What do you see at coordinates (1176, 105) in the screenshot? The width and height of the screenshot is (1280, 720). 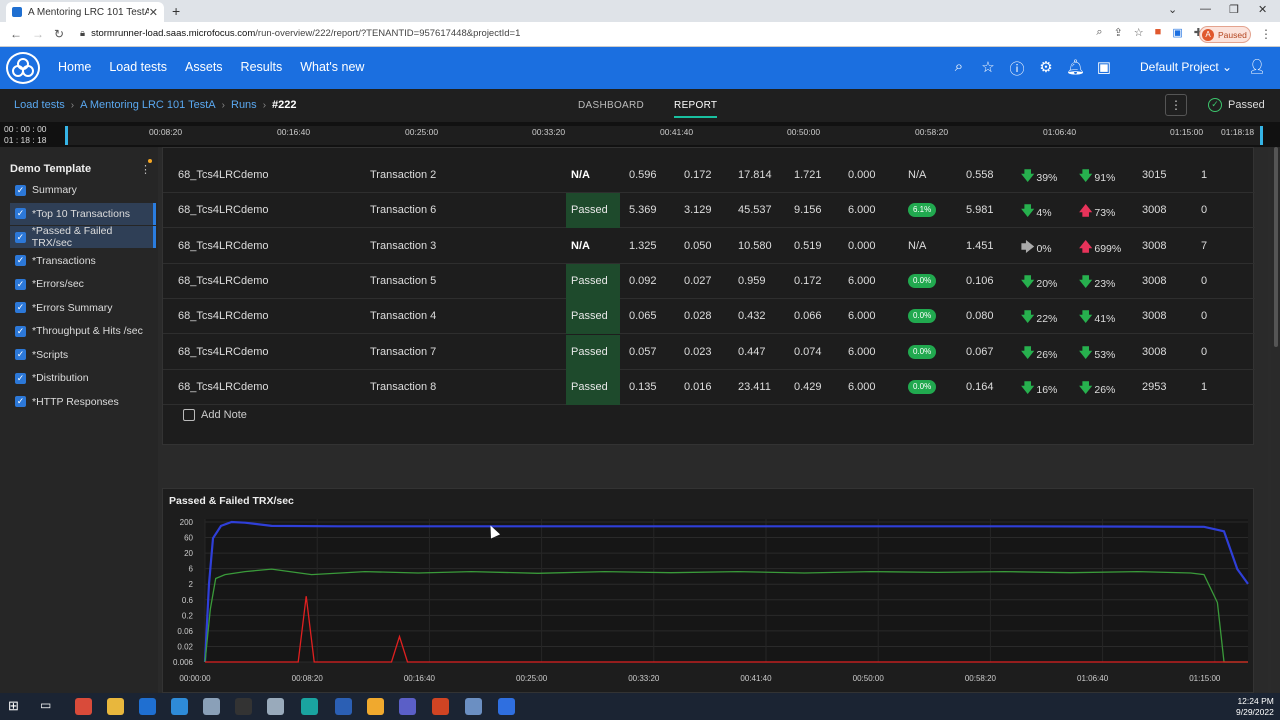 I see `more-options-button: ⋮` at bounding box center [1176, 105].